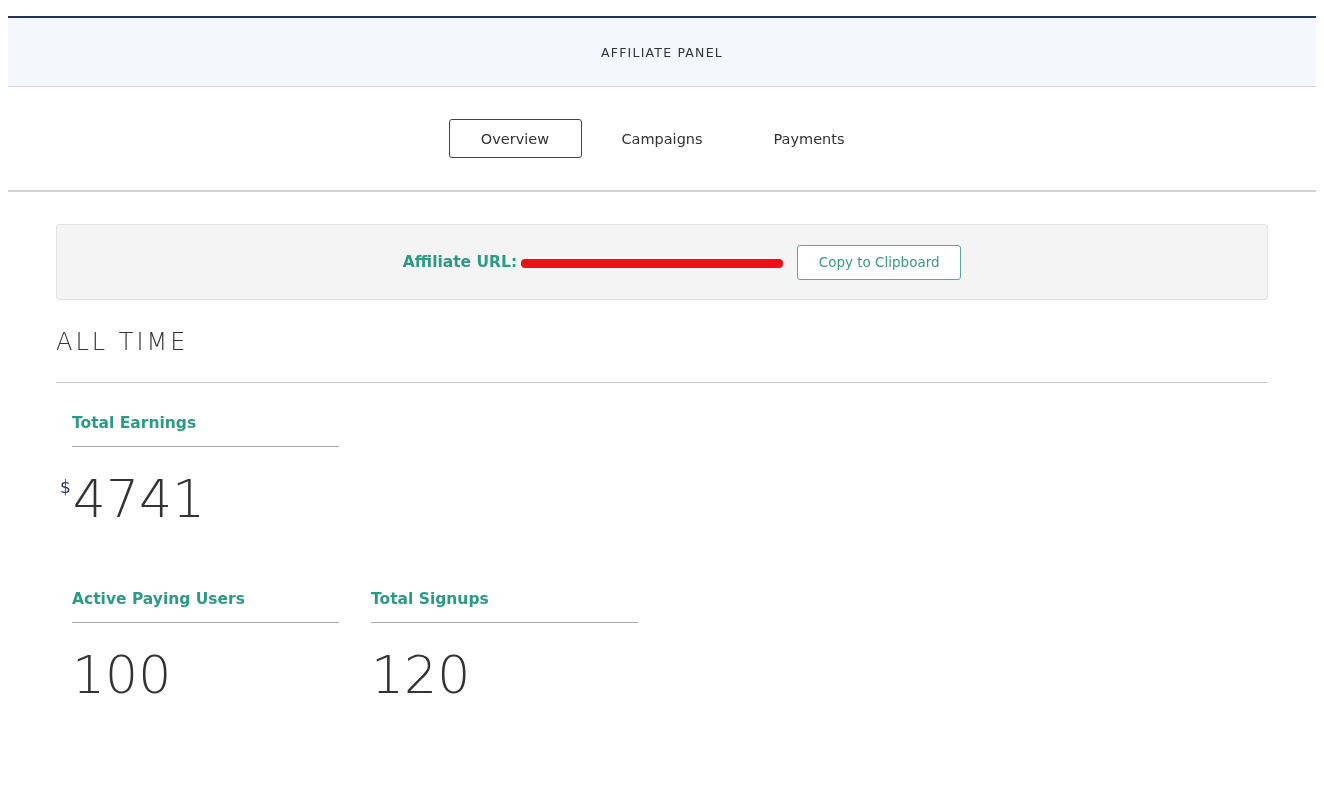 The image size is (1324, 790). I want to click on stat-value: 120, so click(421, 675).